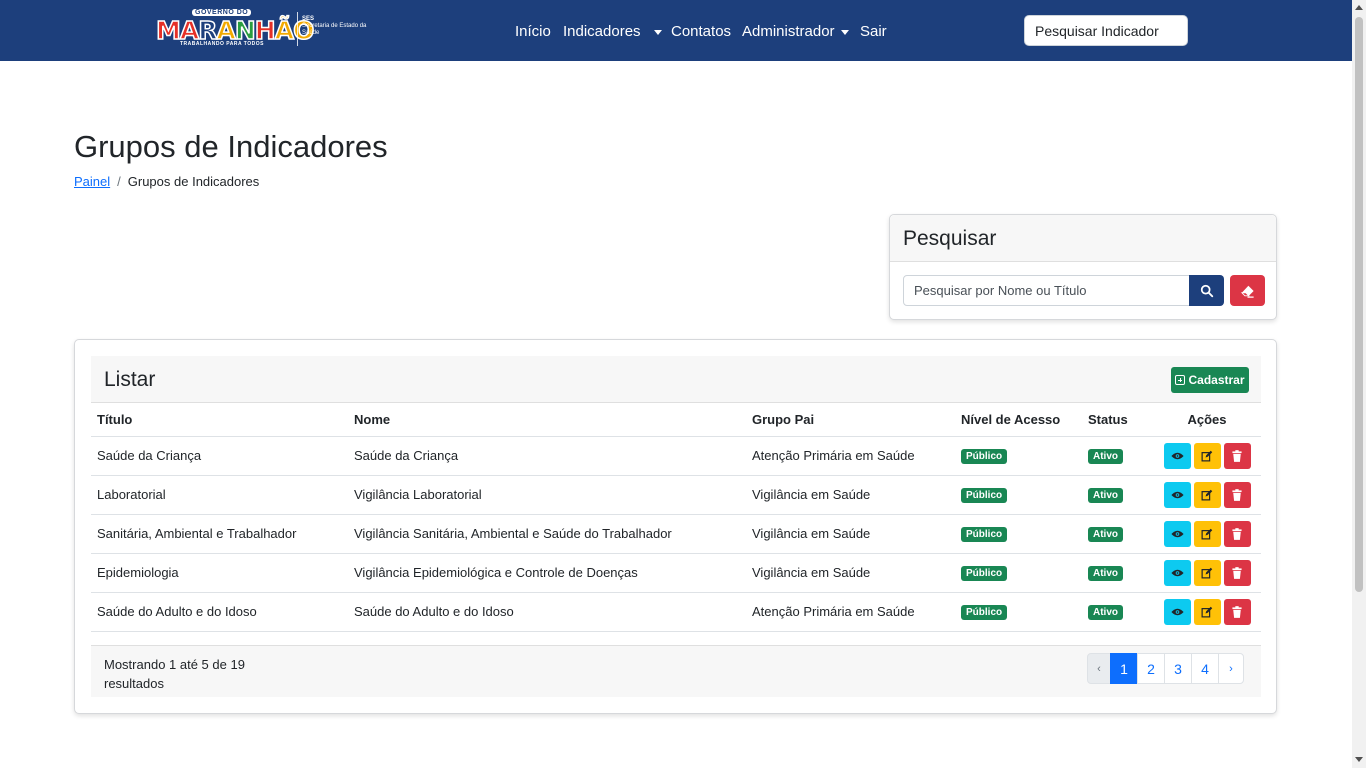  Describe the element at coordinates (1018, 420) in the screenshot. I see `col-nivel-acesso: Nível de Acesso` at that location.